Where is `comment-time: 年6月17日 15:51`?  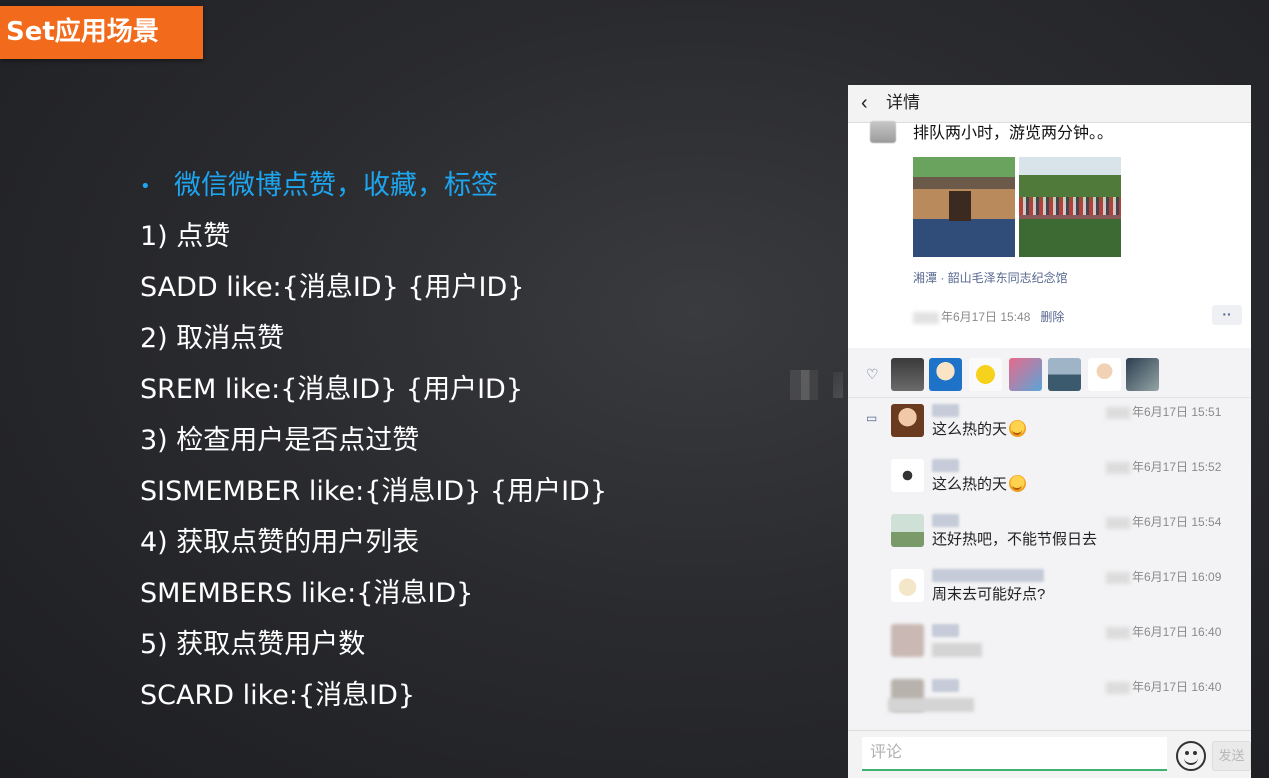
comment-time: 年6月17日 15:51 is located at coordinates (1163, 411).